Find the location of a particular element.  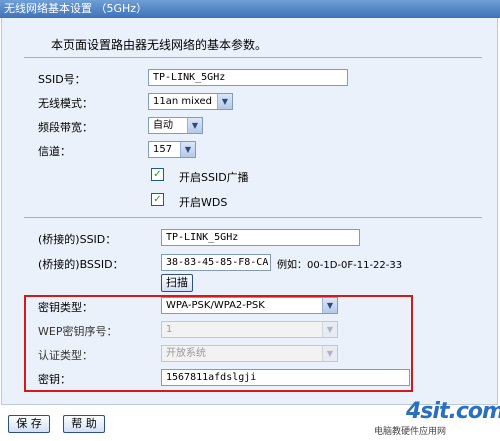

wds-label: 开启WDS is located at coordinates (203, 202).